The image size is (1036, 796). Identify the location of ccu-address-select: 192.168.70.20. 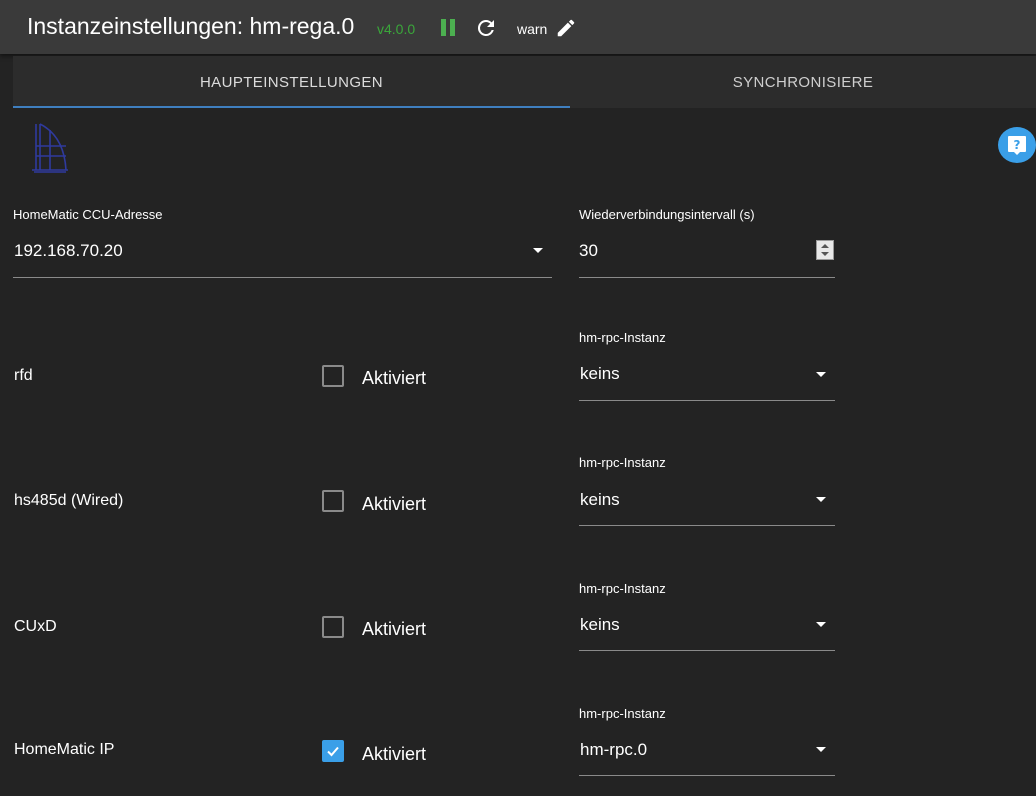
(68, 251).